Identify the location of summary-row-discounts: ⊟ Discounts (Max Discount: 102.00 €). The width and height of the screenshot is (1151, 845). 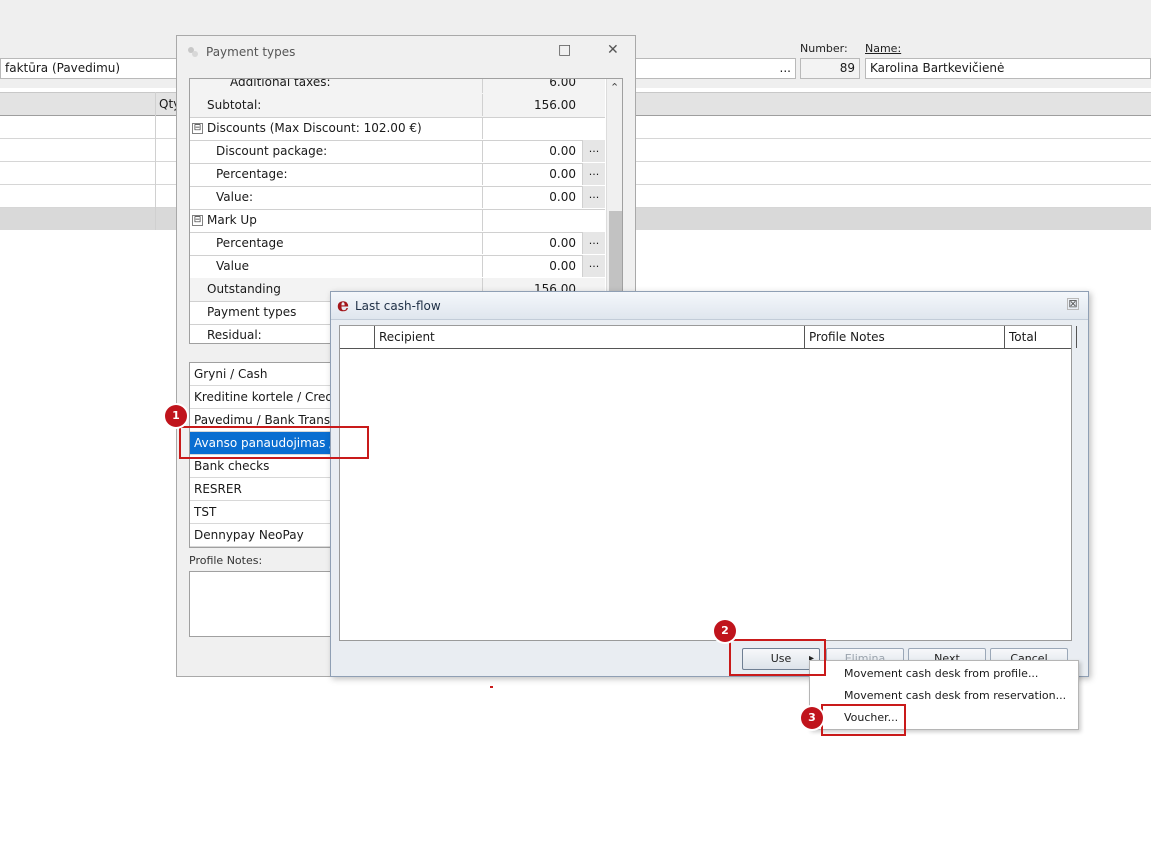
(397, 129).